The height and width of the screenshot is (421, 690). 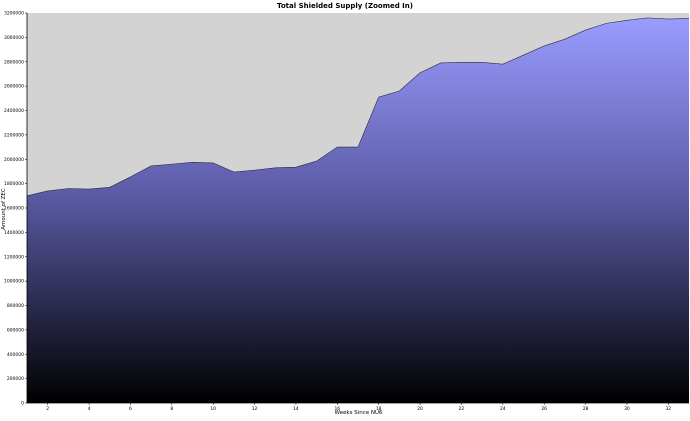 What do you see at coordinates (668, 409) in the screenshot?
I see `x-tick-label: 32` at bounding box center [668, 409].